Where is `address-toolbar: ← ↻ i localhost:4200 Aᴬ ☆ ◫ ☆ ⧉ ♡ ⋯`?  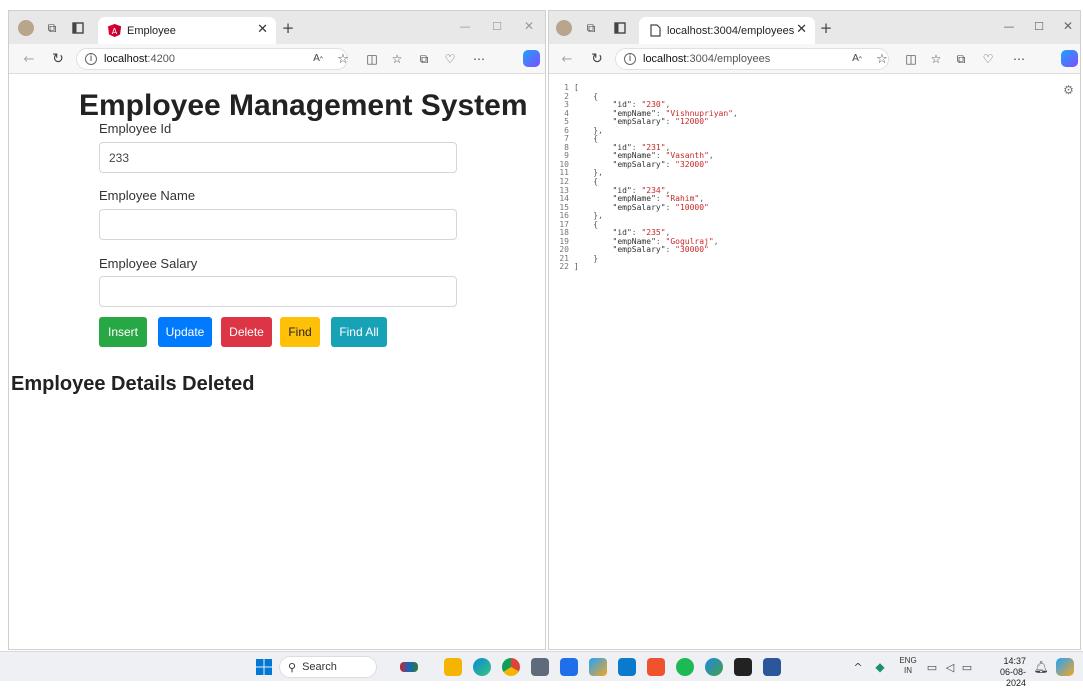
address-toolbar: ← ↻ i localhost:4200 Aᴬ ☆ ◫ ☆ ⧉ ♡ ⋯ is located at coordinates (277, 59).